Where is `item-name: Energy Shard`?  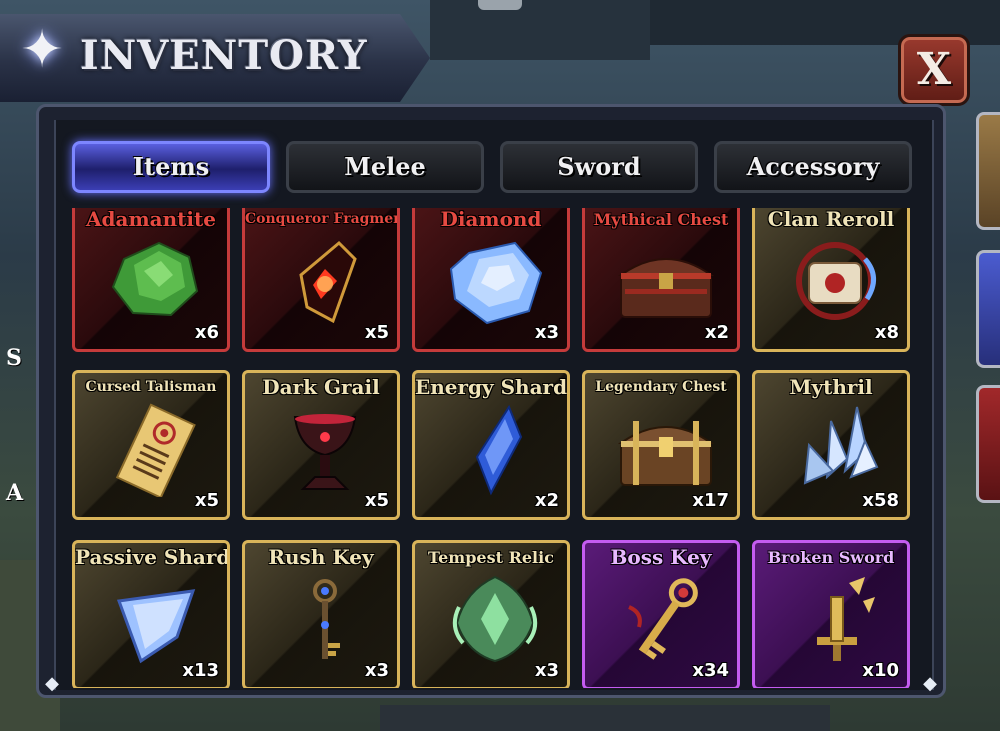
item-name: Energy Shard is located at coordinates (491, 387).